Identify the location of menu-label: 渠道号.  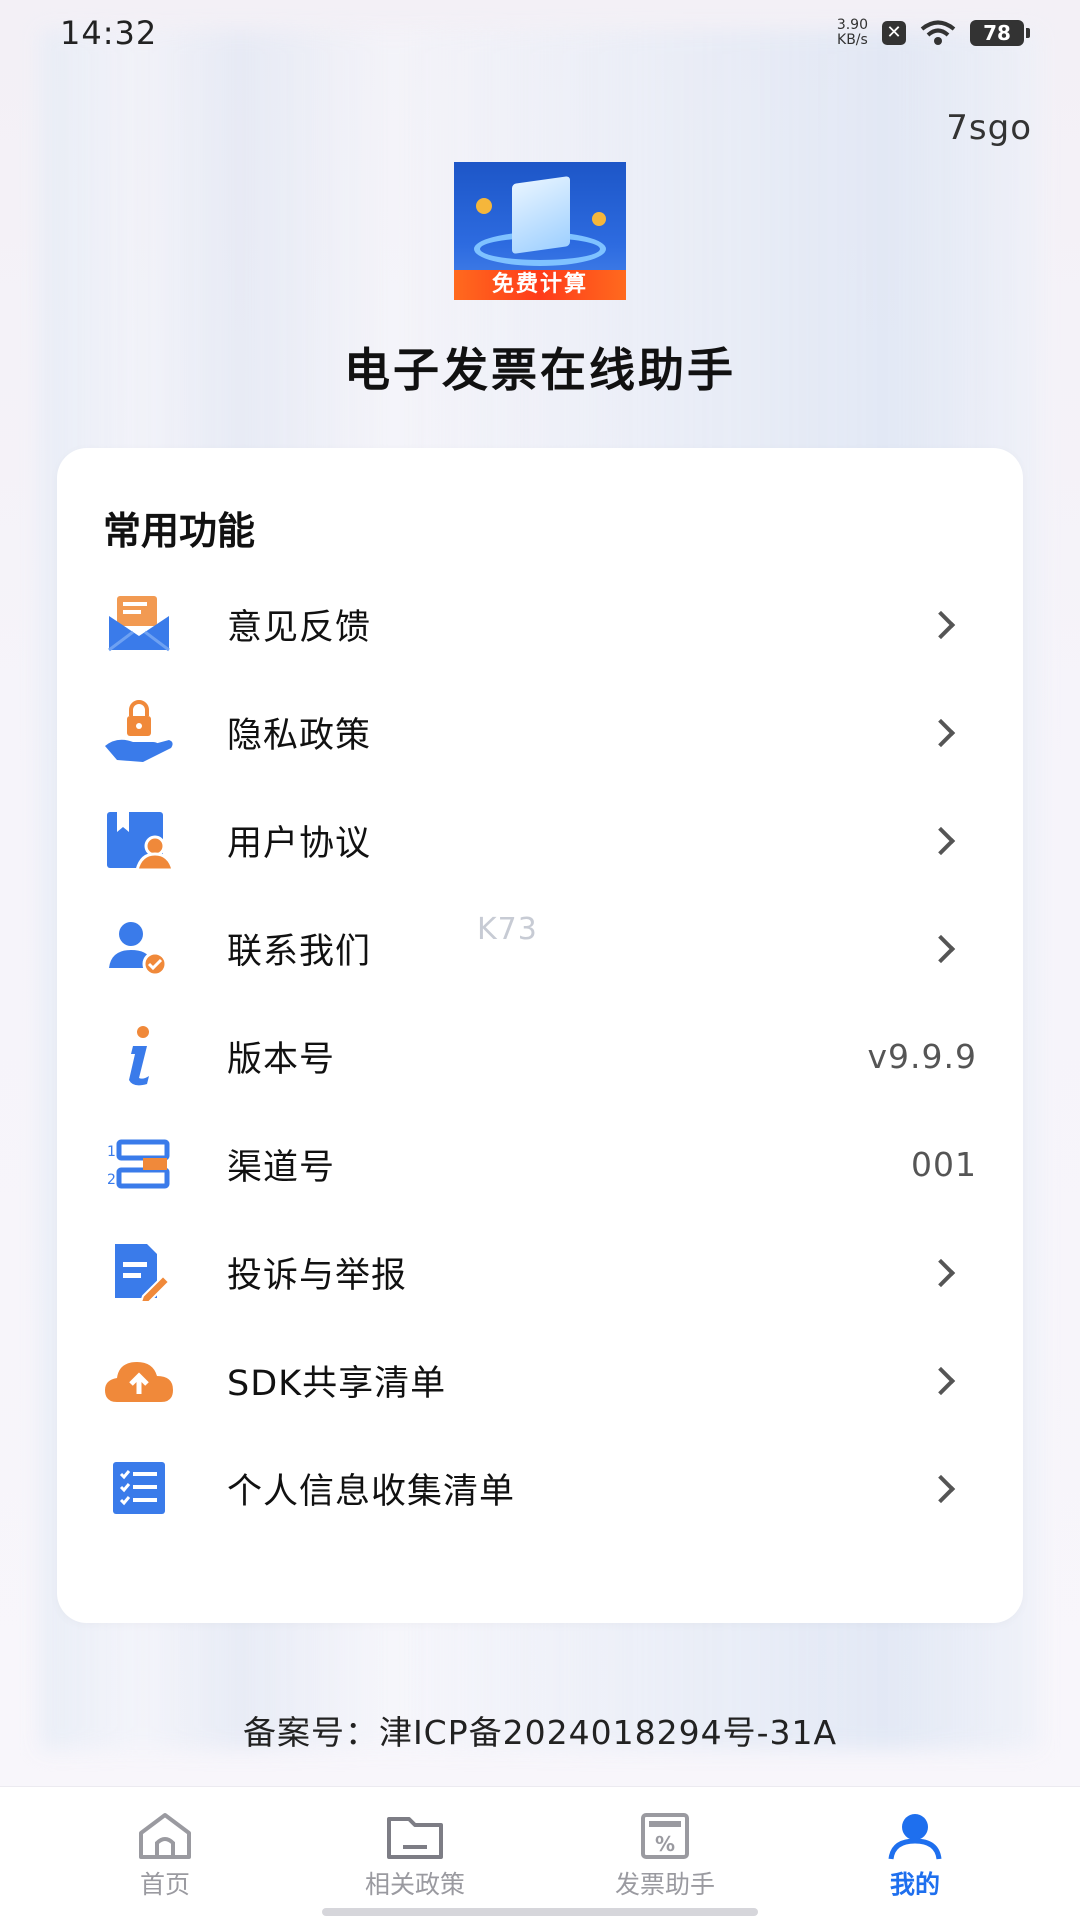
(281, 1167).